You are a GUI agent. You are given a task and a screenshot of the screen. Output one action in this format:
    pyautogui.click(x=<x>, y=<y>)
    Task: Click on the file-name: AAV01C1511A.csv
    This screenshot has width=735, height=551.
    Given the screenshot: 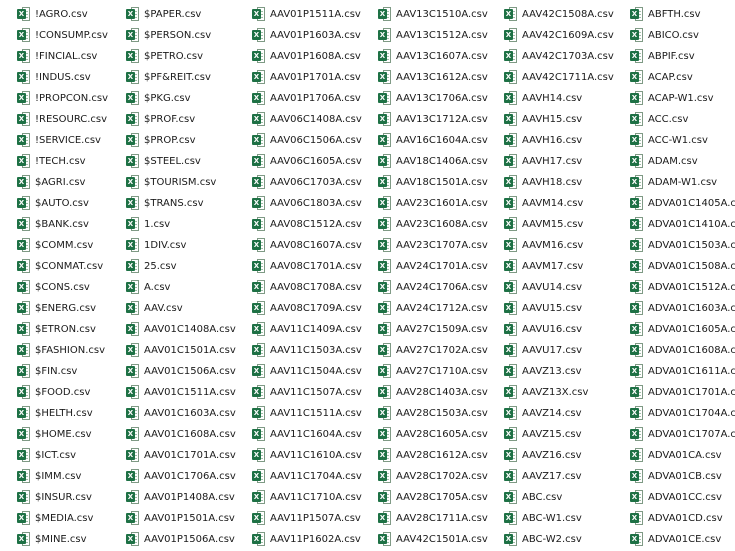 What is the action you would take?
    pyautogui.click(x=190, y=392)
    